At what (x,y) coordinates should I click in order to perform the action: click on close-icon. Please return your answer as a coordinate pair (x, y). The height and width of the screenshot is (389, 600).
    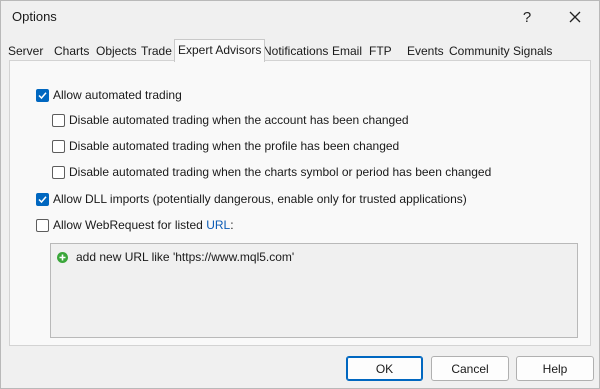
    Looking at the image, I should click on (575, 17).